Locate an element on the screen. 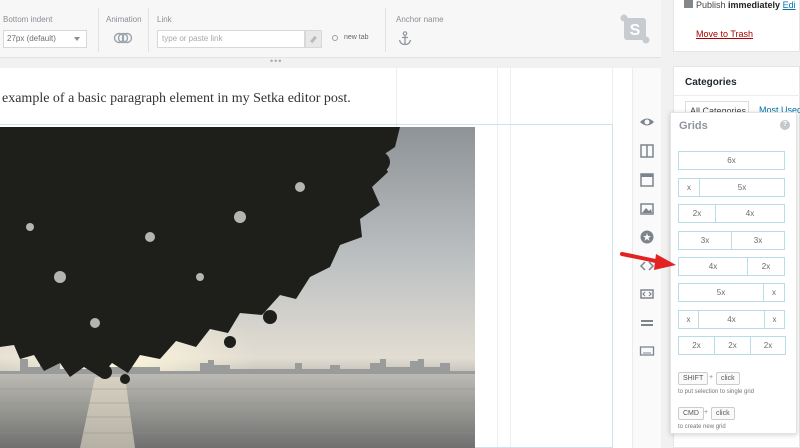  grid-option-row: x 5x is located at coordinates (731, 187).